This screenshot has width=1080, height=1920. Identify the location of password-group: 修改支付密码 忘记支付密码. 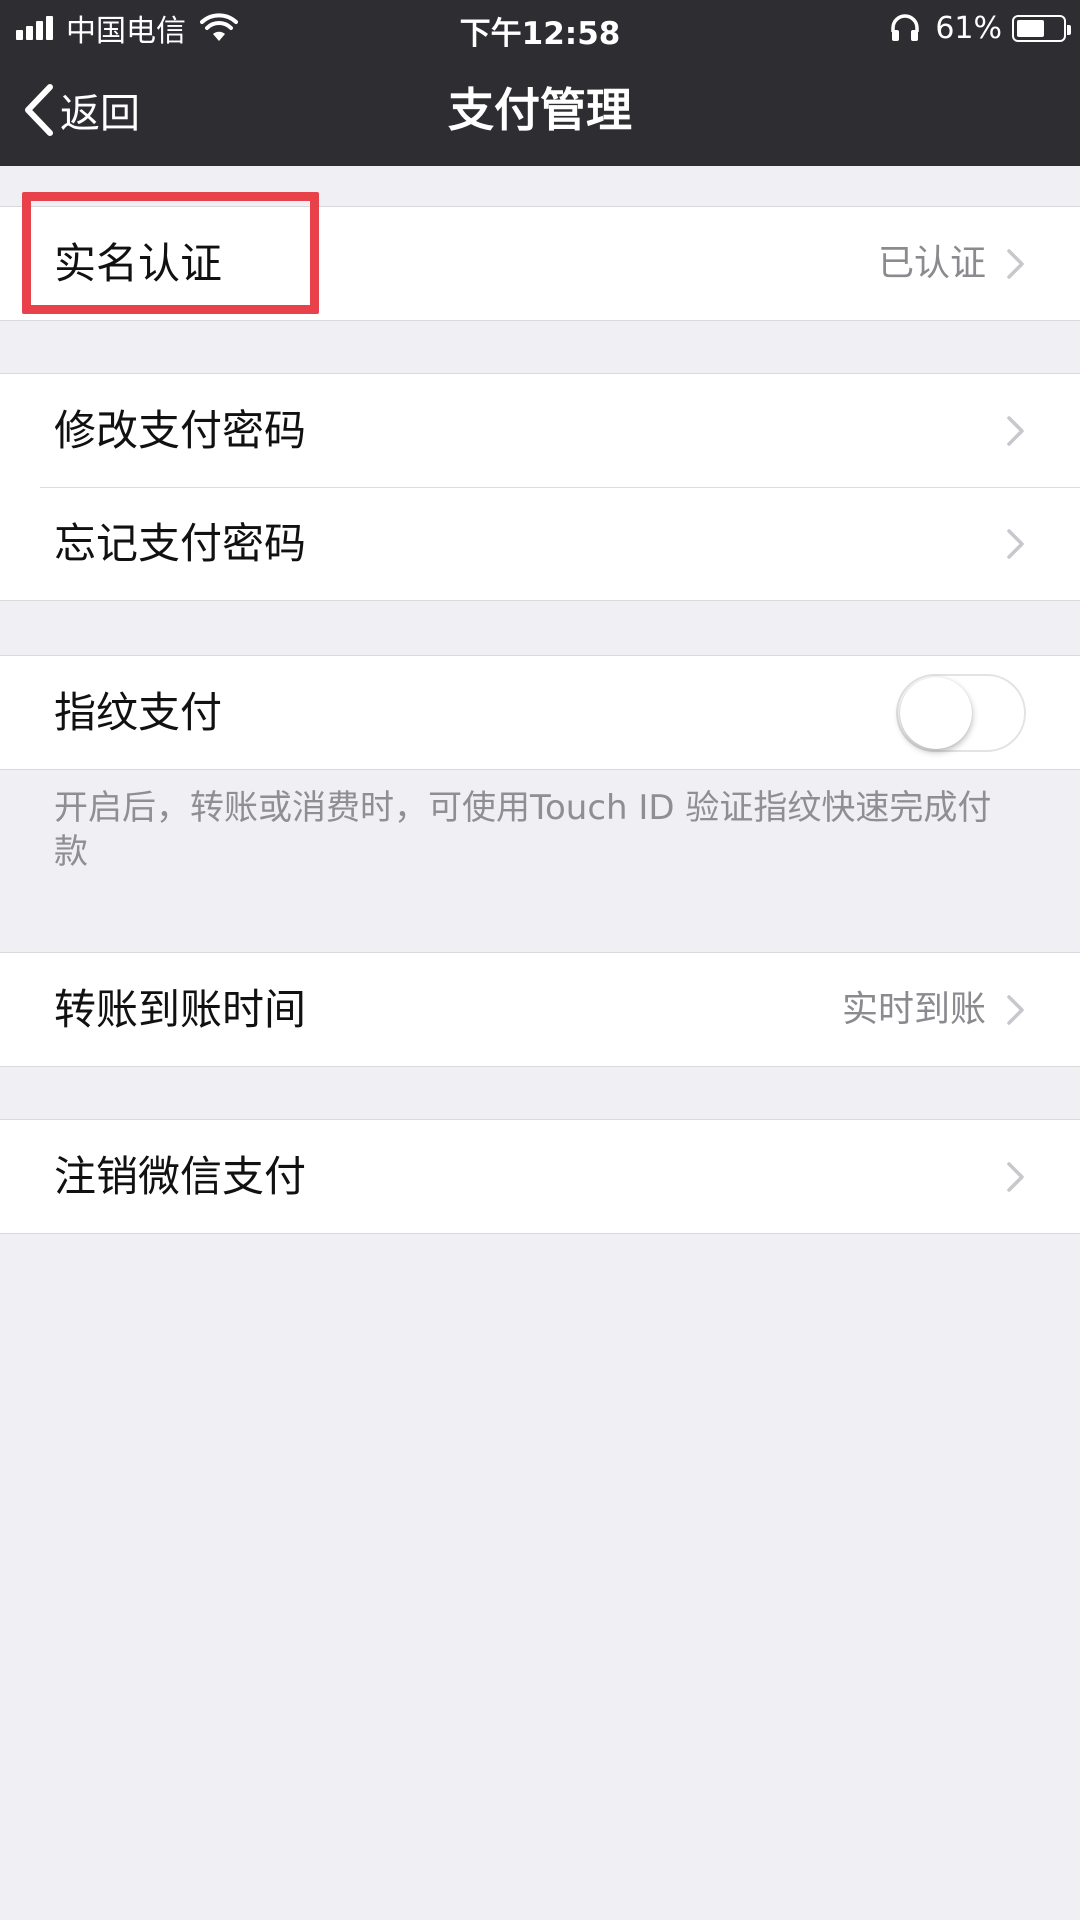
(540, 487).